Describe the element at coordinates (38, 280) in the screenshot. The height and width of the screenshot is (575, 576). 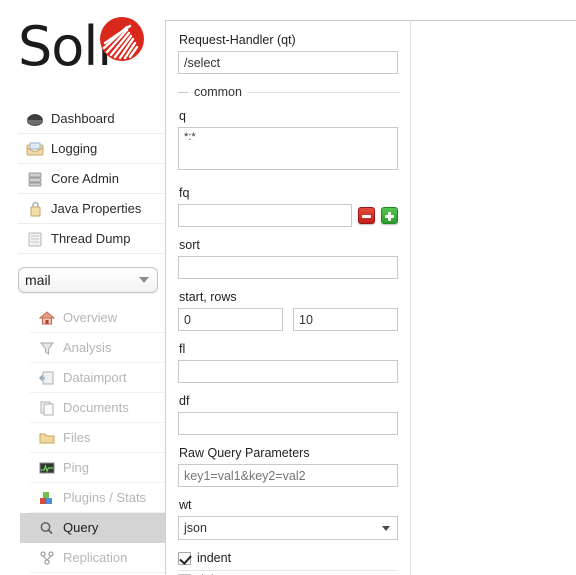
I see `core-selector-value: mail` at that location.